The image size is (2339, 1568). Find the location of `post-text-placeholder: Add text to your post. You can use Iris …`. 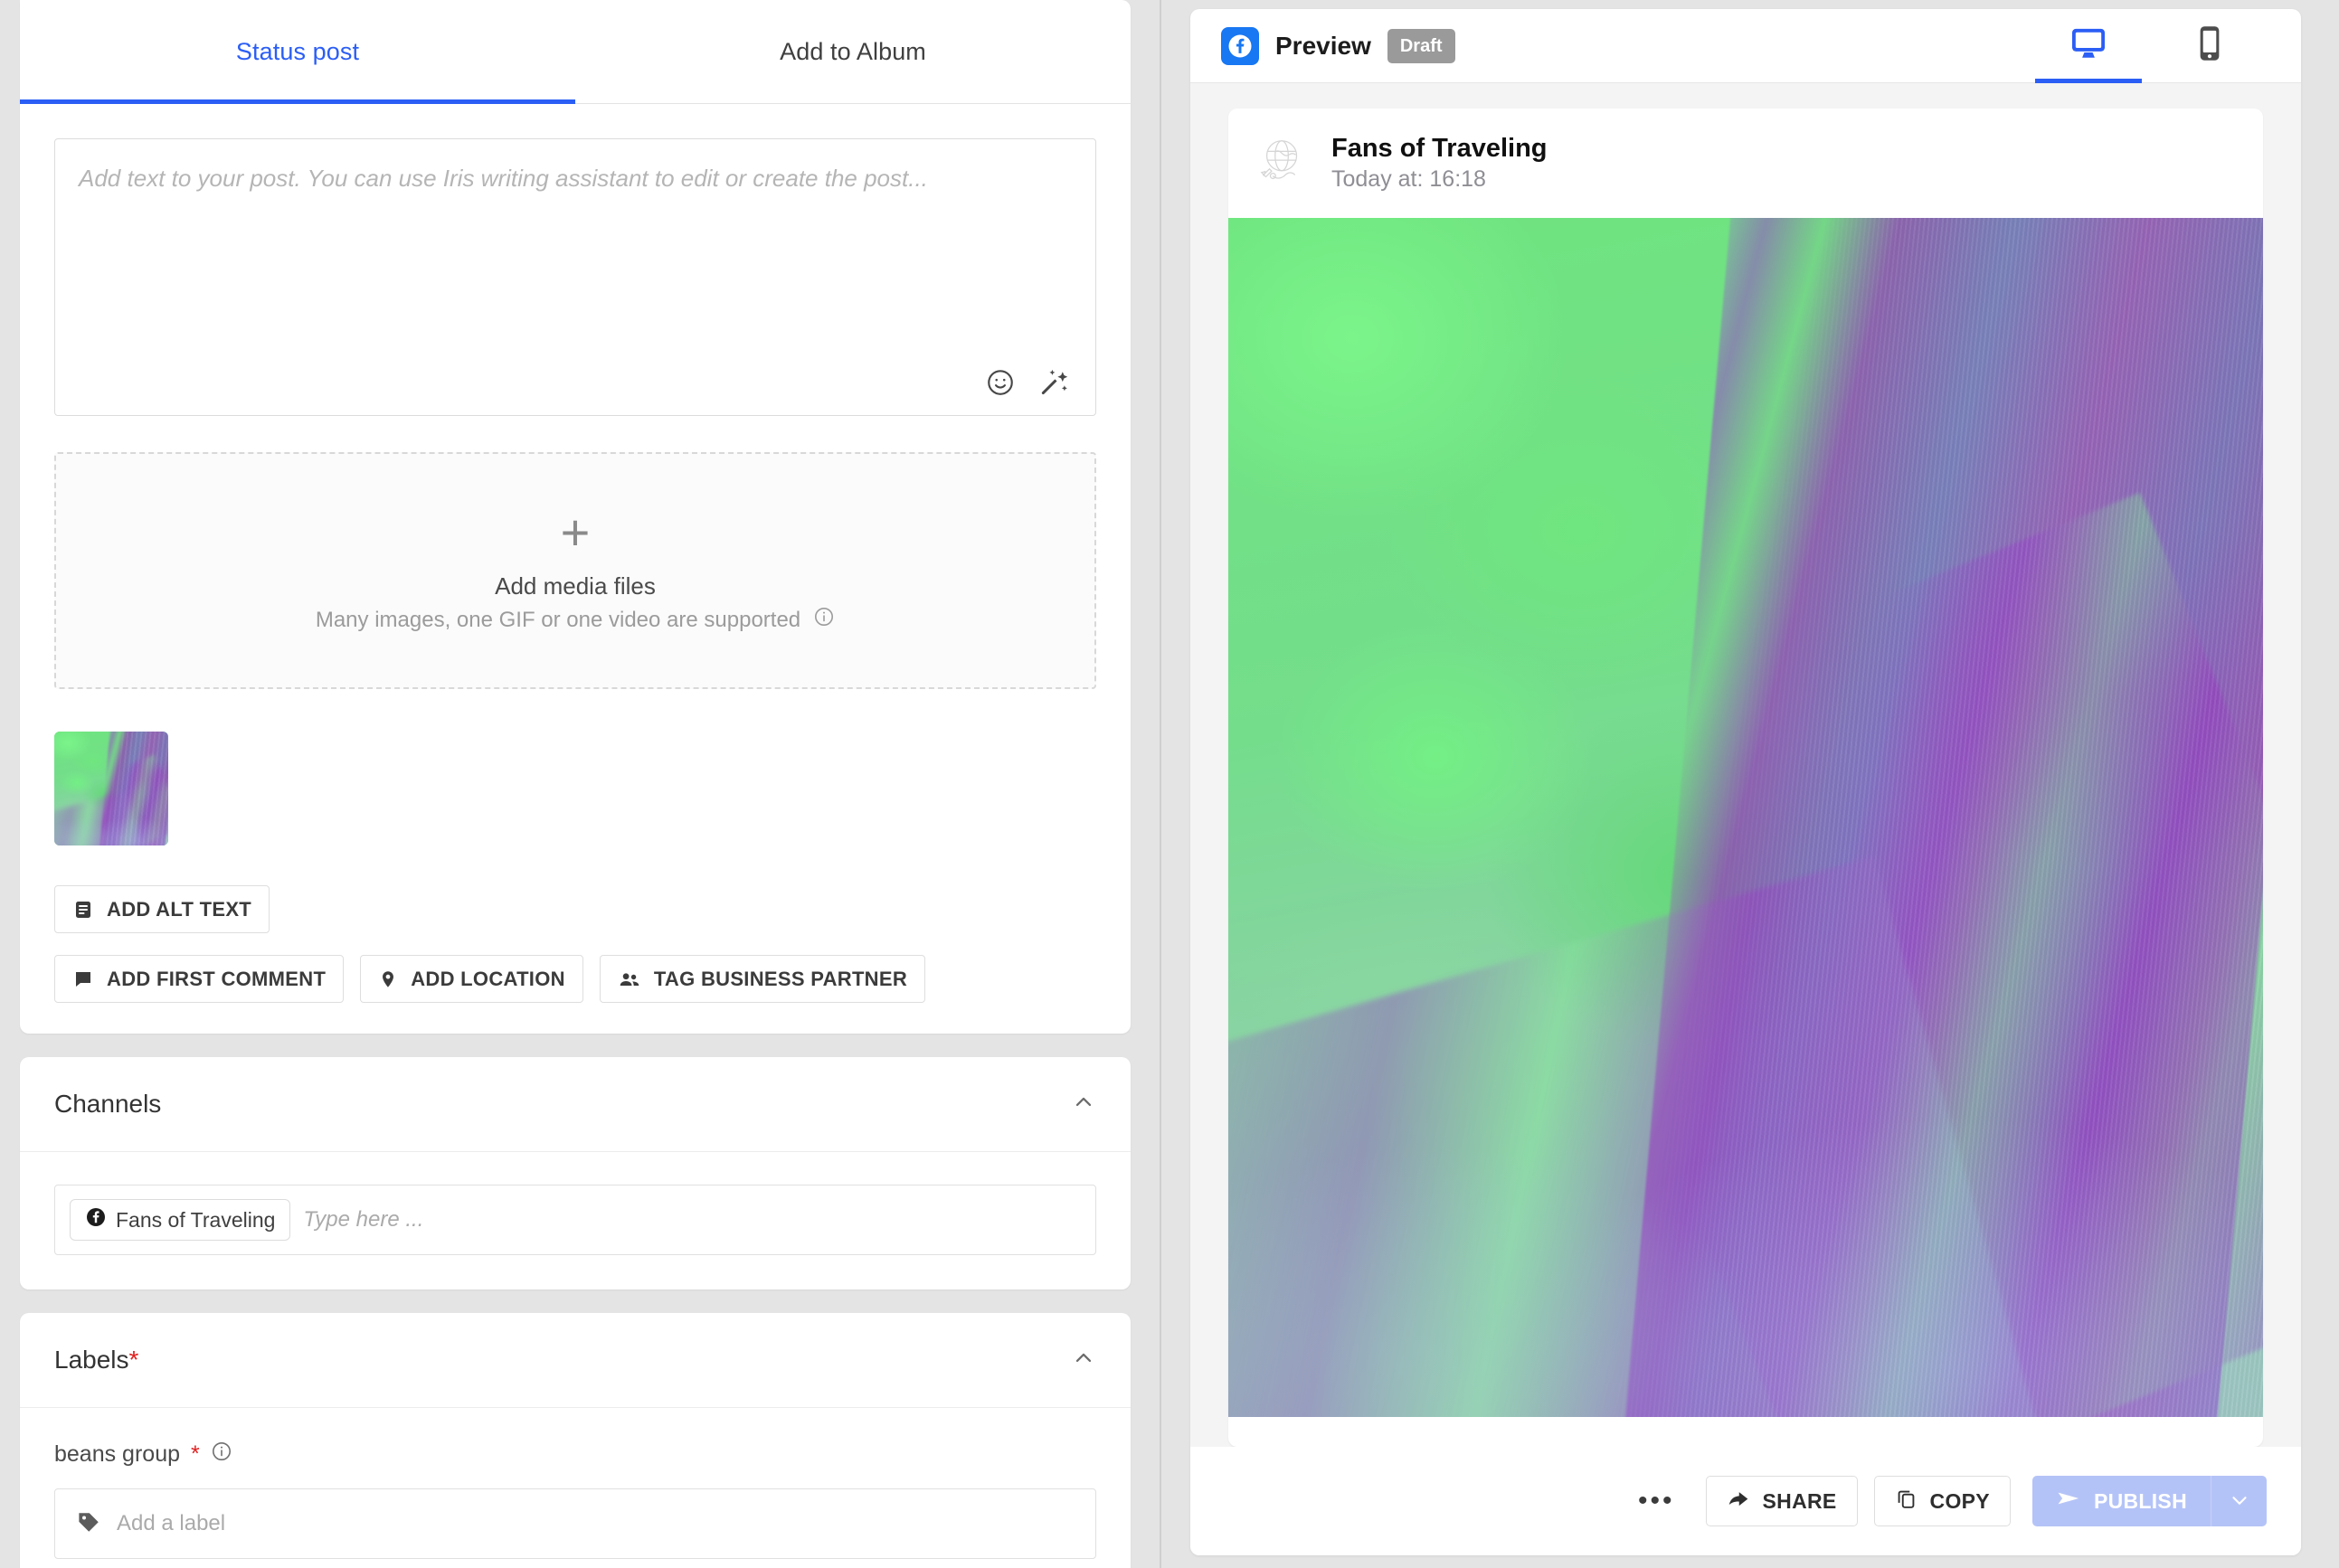

post-text-placeholder: Add text to your post. You can use Iris … is located at coordinates (504, 178).